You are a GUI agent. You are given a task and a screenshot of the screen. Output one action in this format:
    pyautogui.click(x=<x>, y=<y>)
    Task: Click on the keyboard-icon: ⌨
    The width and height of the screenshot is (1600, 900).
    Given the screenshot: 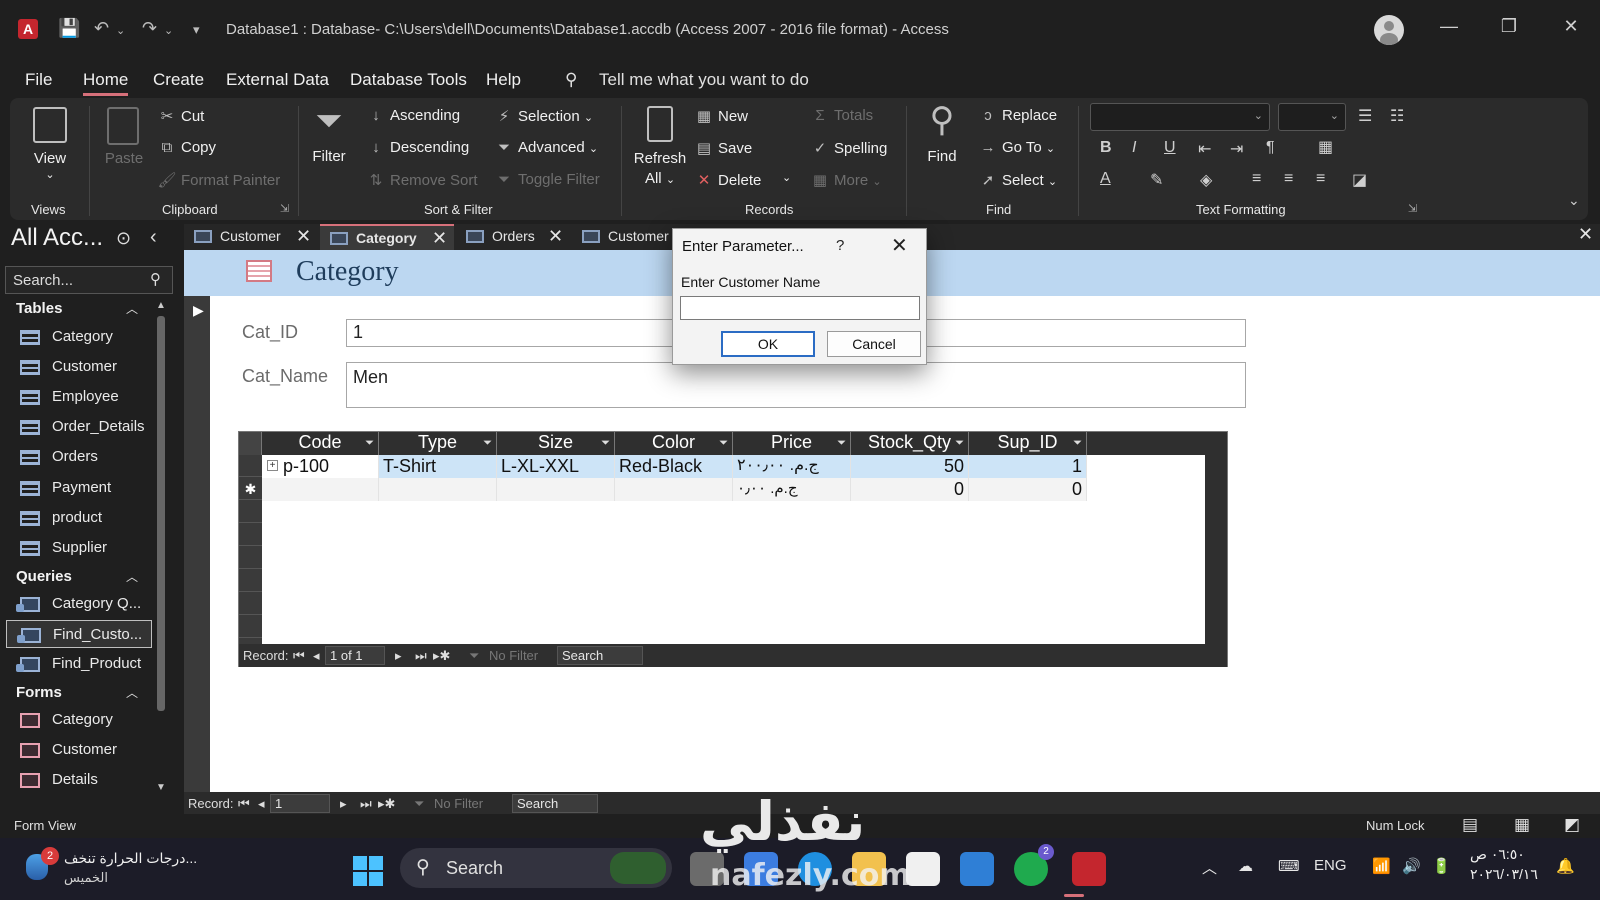 What is the action you would take?
    pyautogui.click(x=1289, y=866)
    